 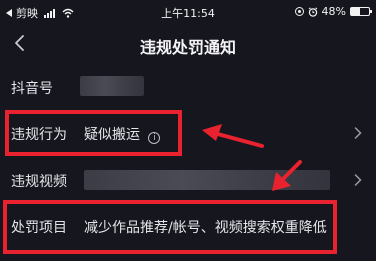 I want to click on row-account: 抖音号, so click(x=188, y=87).